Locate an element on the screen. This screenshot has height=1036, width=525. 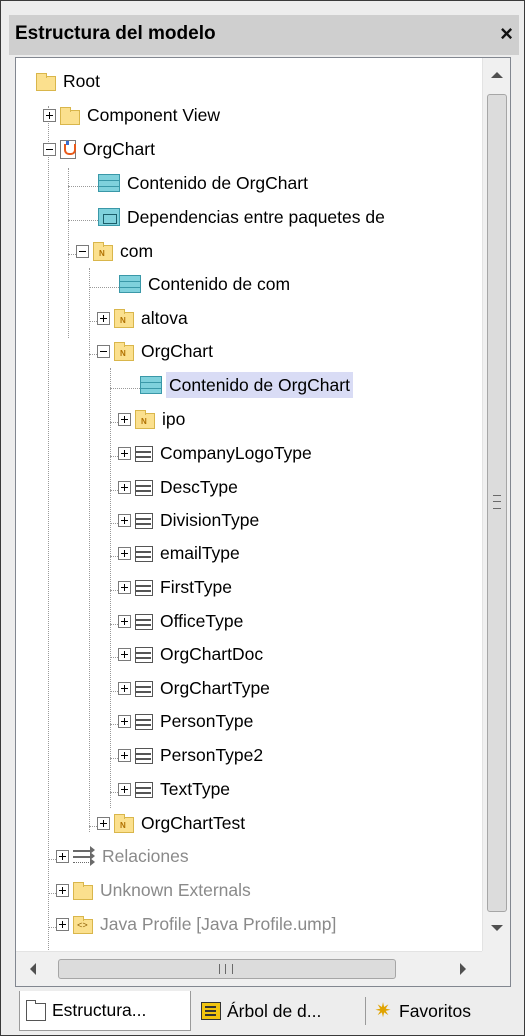
tree-node-class: FirstType is located at coordinates (176, 587).